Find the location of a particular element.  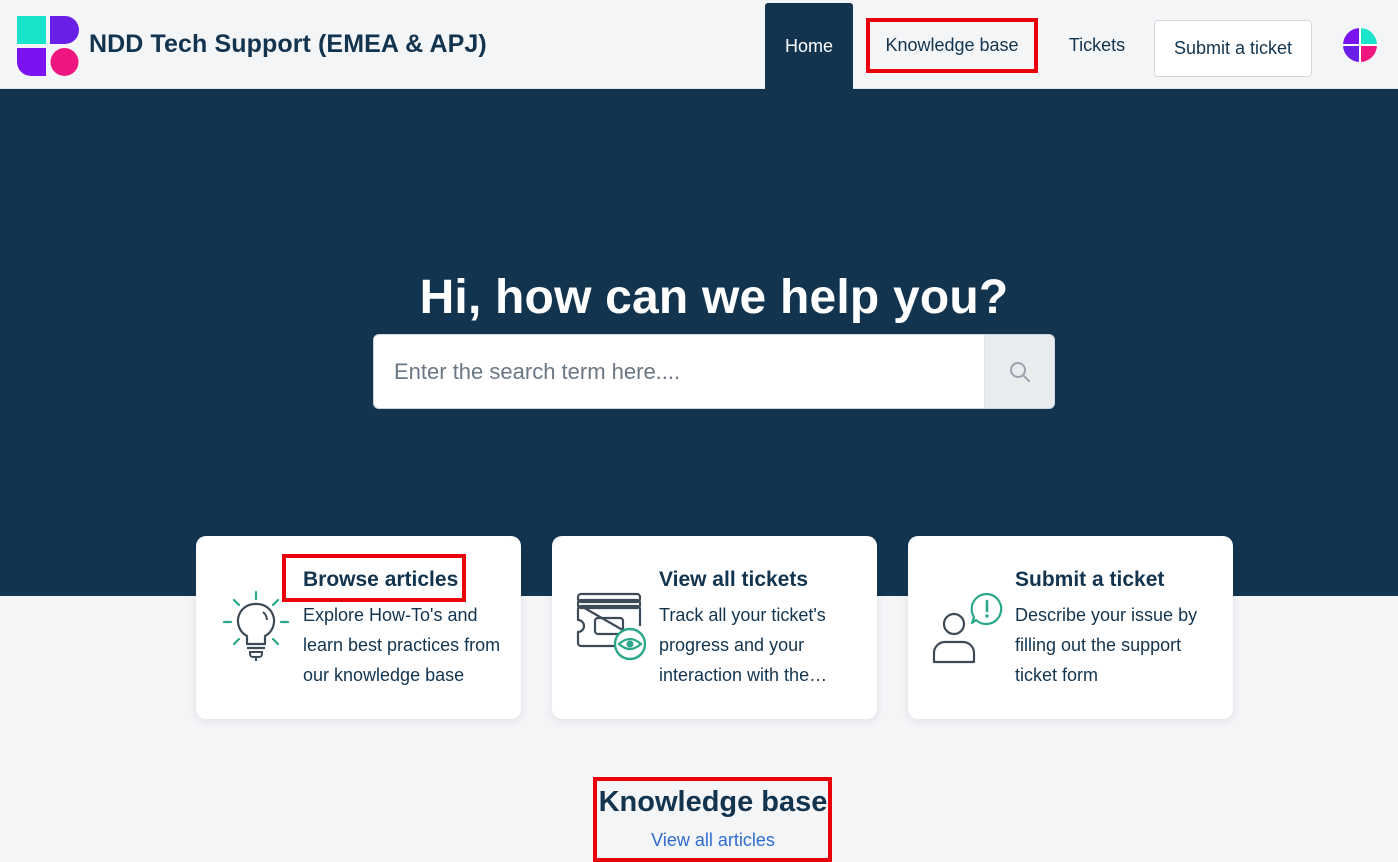

knowledge-base-heading: Knowledge base is located at coordinates (713, 802).